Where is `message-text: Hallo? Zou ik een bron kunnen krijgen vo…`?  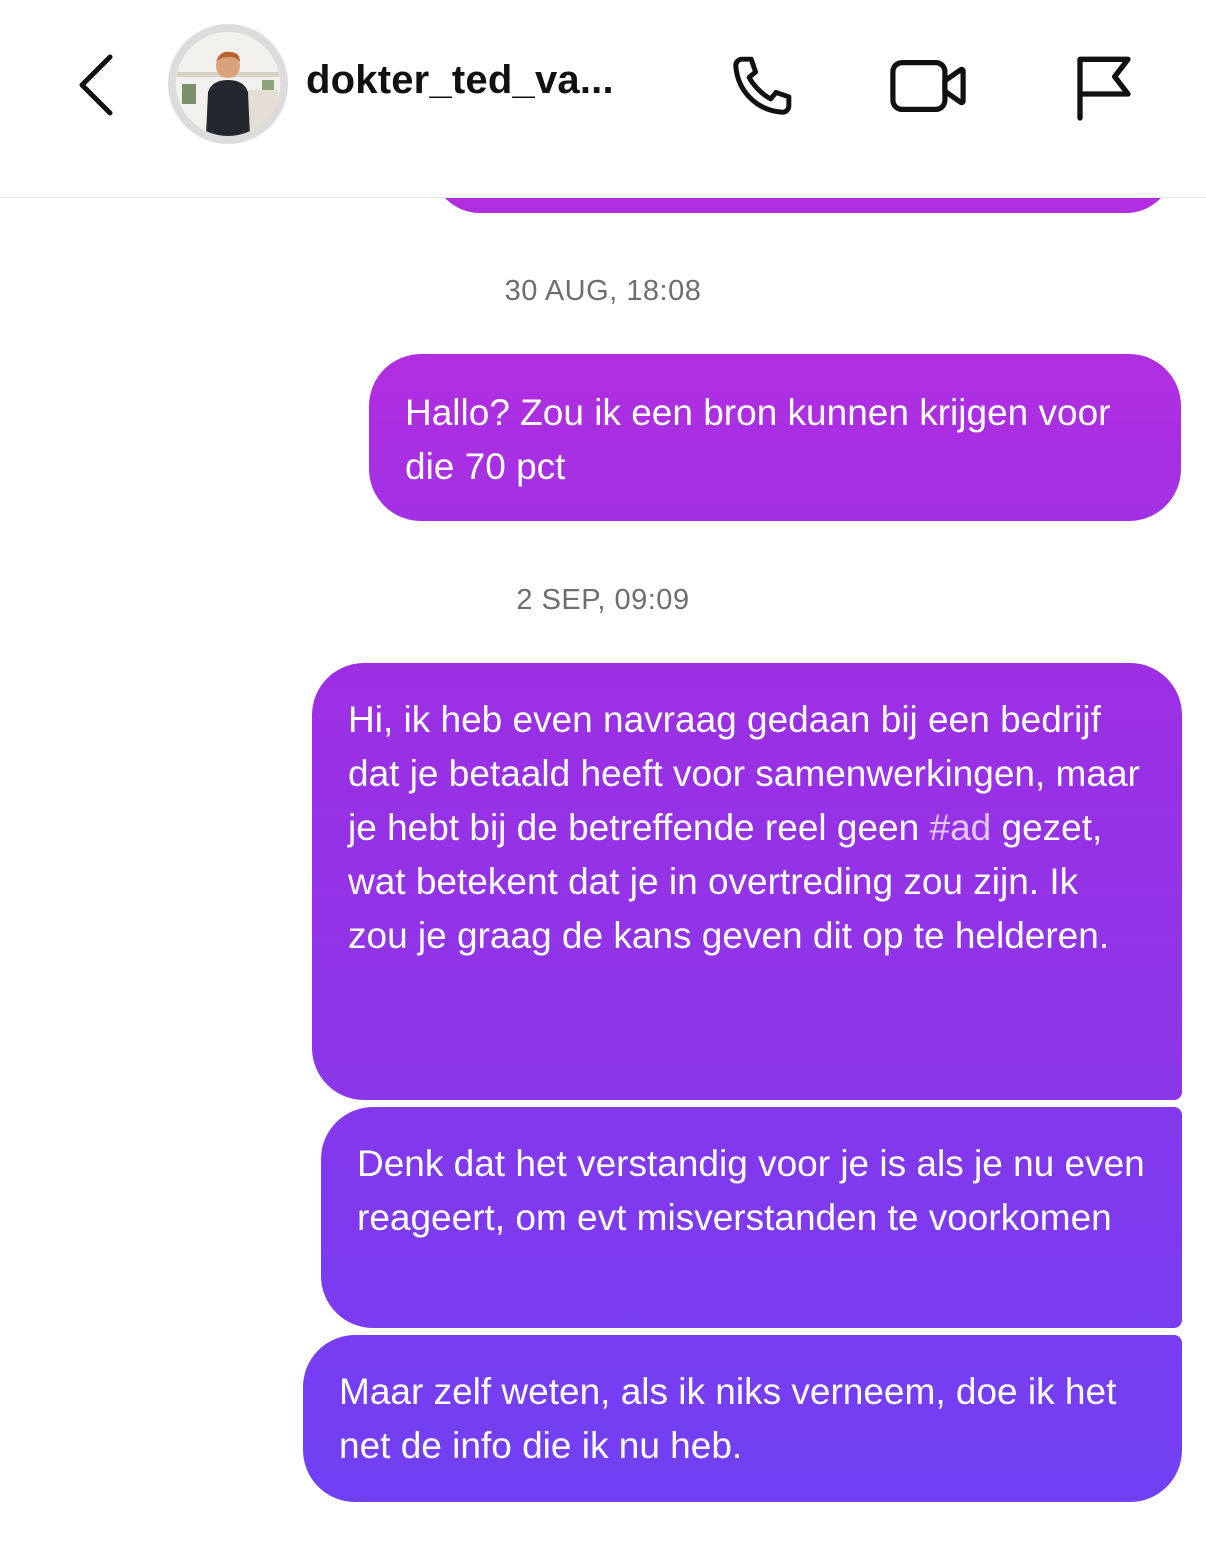 message-text: Hallo? Zou ik een bron kunnen krijgen vo… is located at coordinates (758, 439).